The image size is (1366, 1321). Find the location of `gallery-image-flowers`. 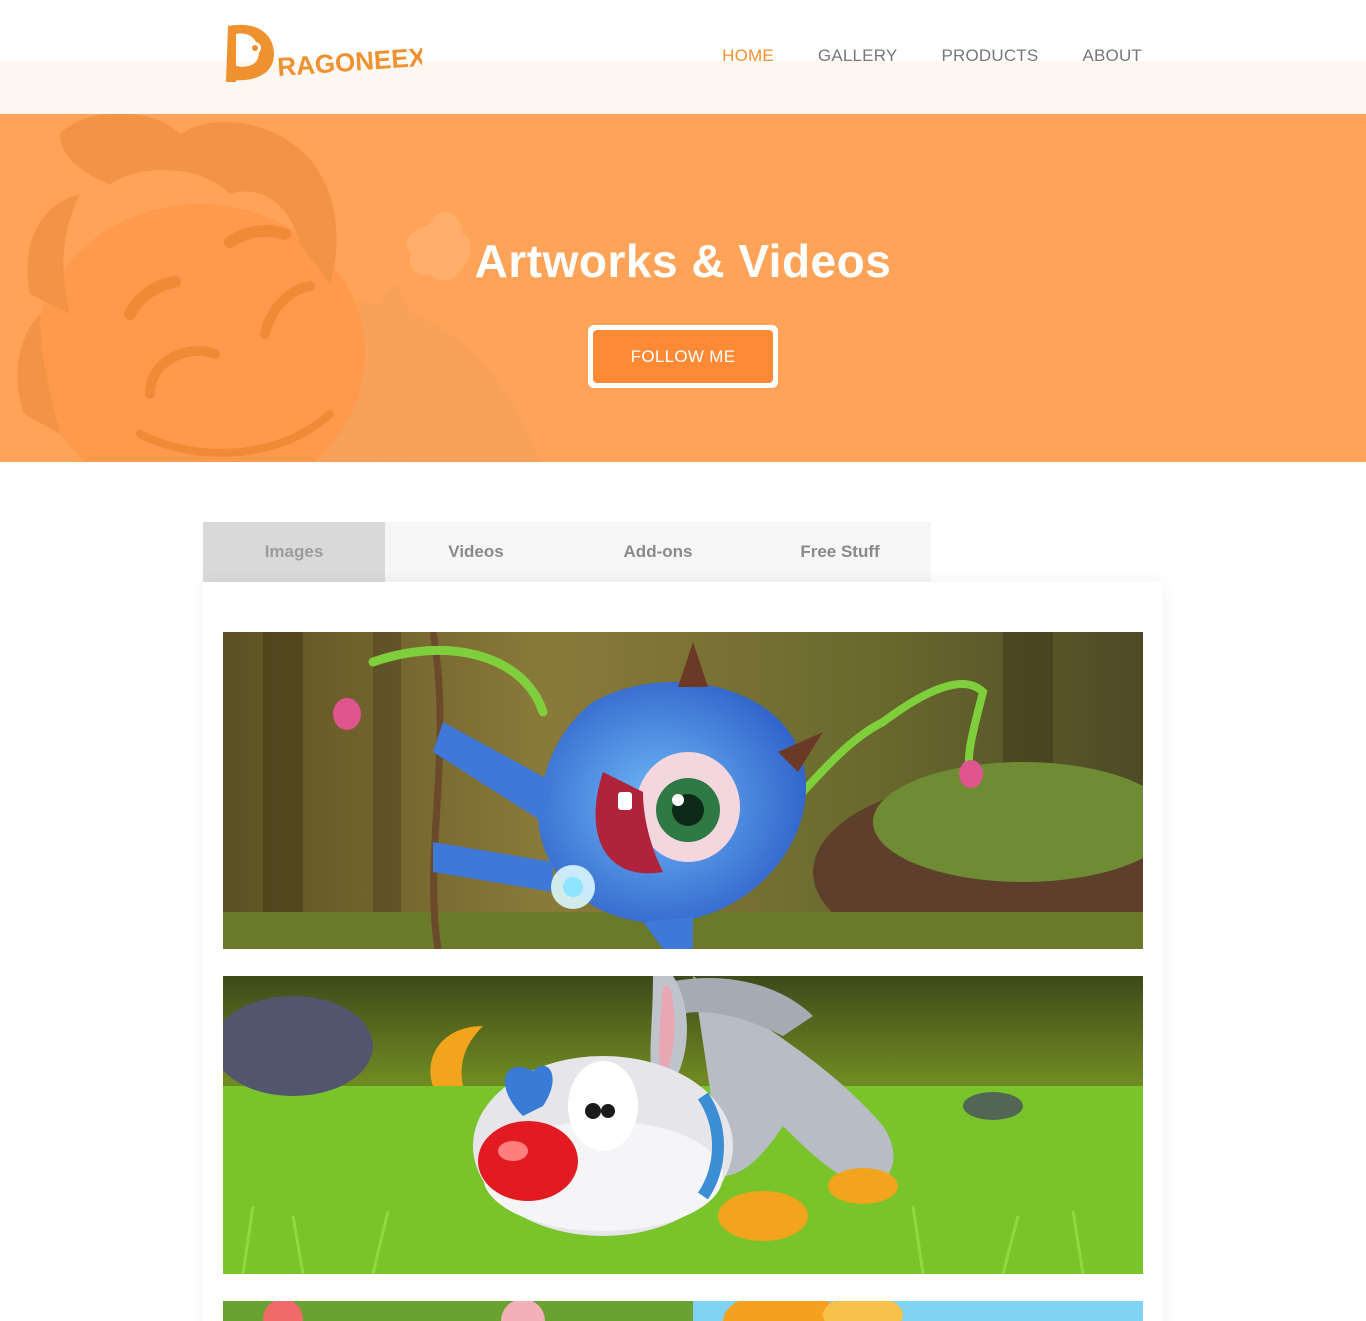

gallery-image-flowers is located at coordinates (683, 1311).